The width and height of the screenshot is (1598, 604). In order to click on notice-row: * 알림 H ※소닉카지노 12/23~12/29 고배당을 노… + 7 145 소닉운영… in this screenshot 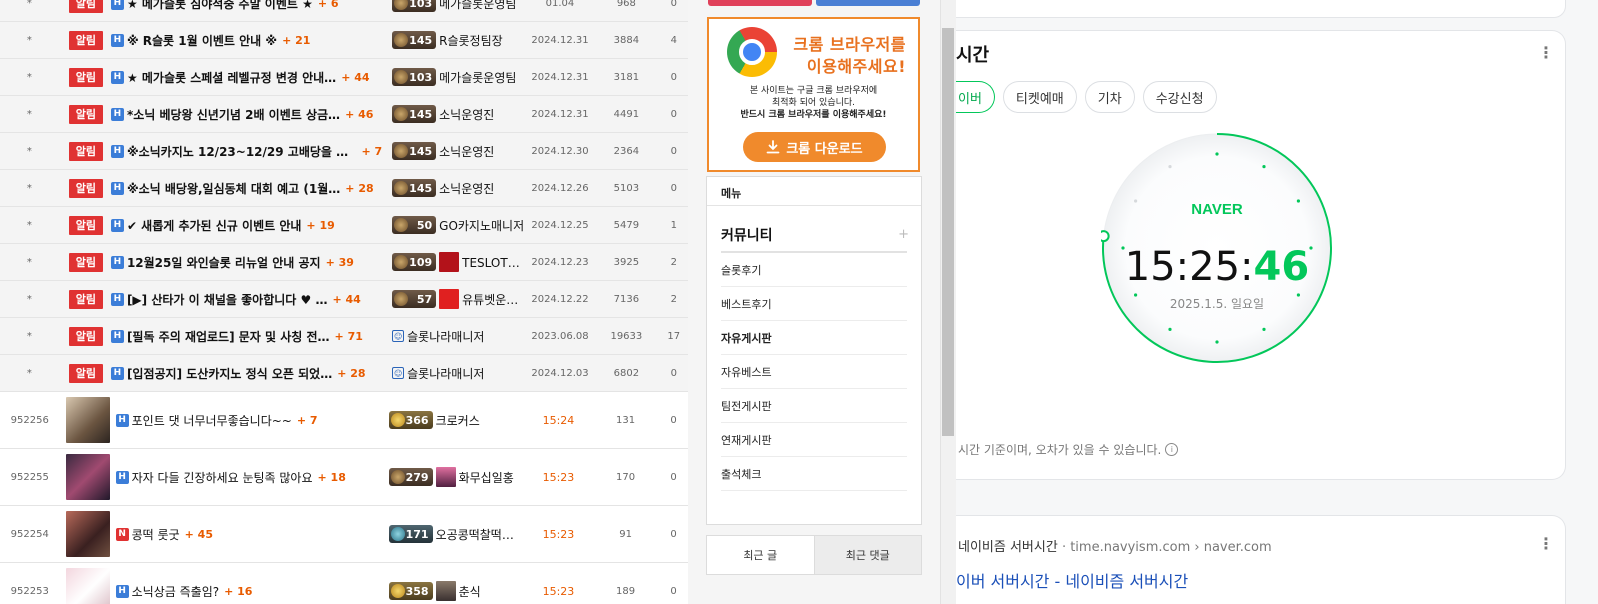, I will do `click(344, 151)`.